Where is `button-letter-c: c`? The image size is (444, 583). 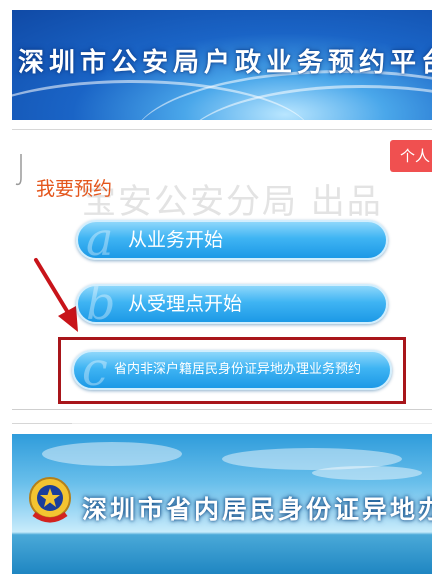 button-letter-c: c is located at coordinates (95, 370).